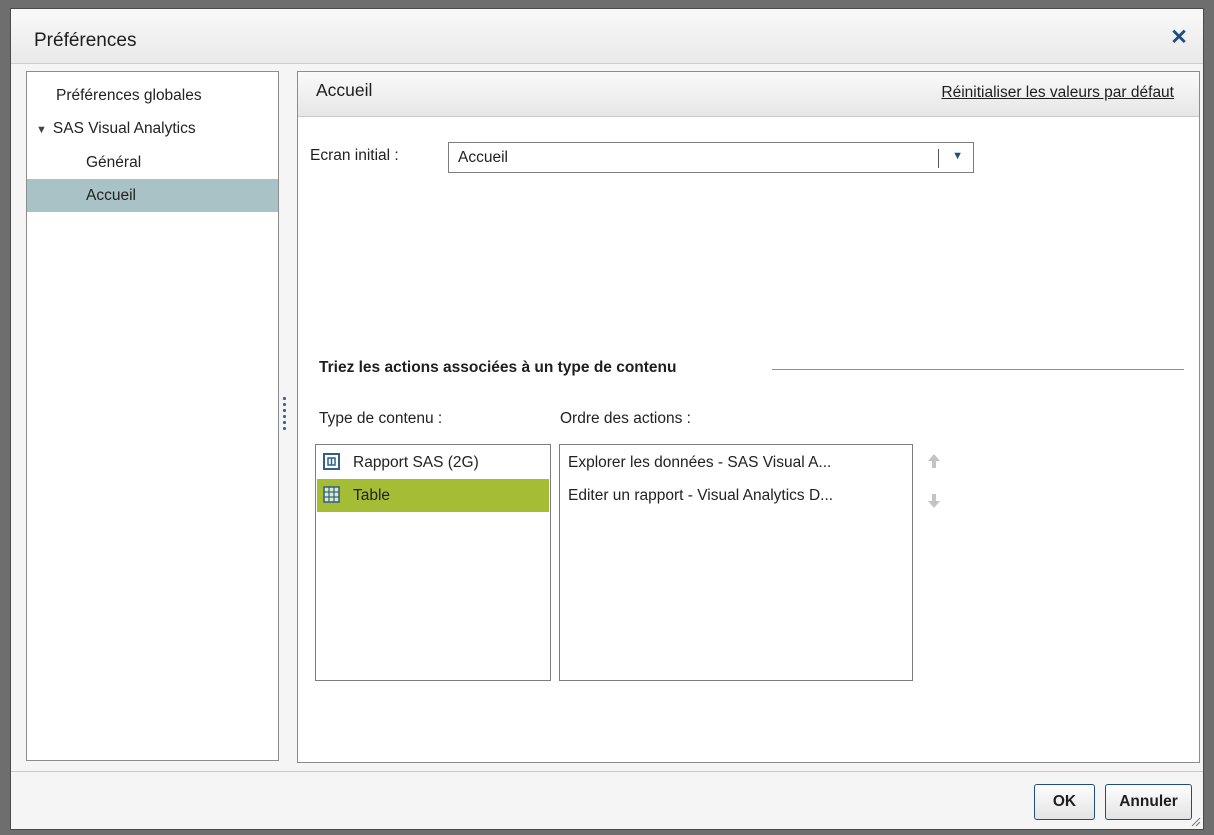 This screenshot has height=835, width=1214. I want to click on list-item-label: Rapport SAS (2G), so click(416, 462).